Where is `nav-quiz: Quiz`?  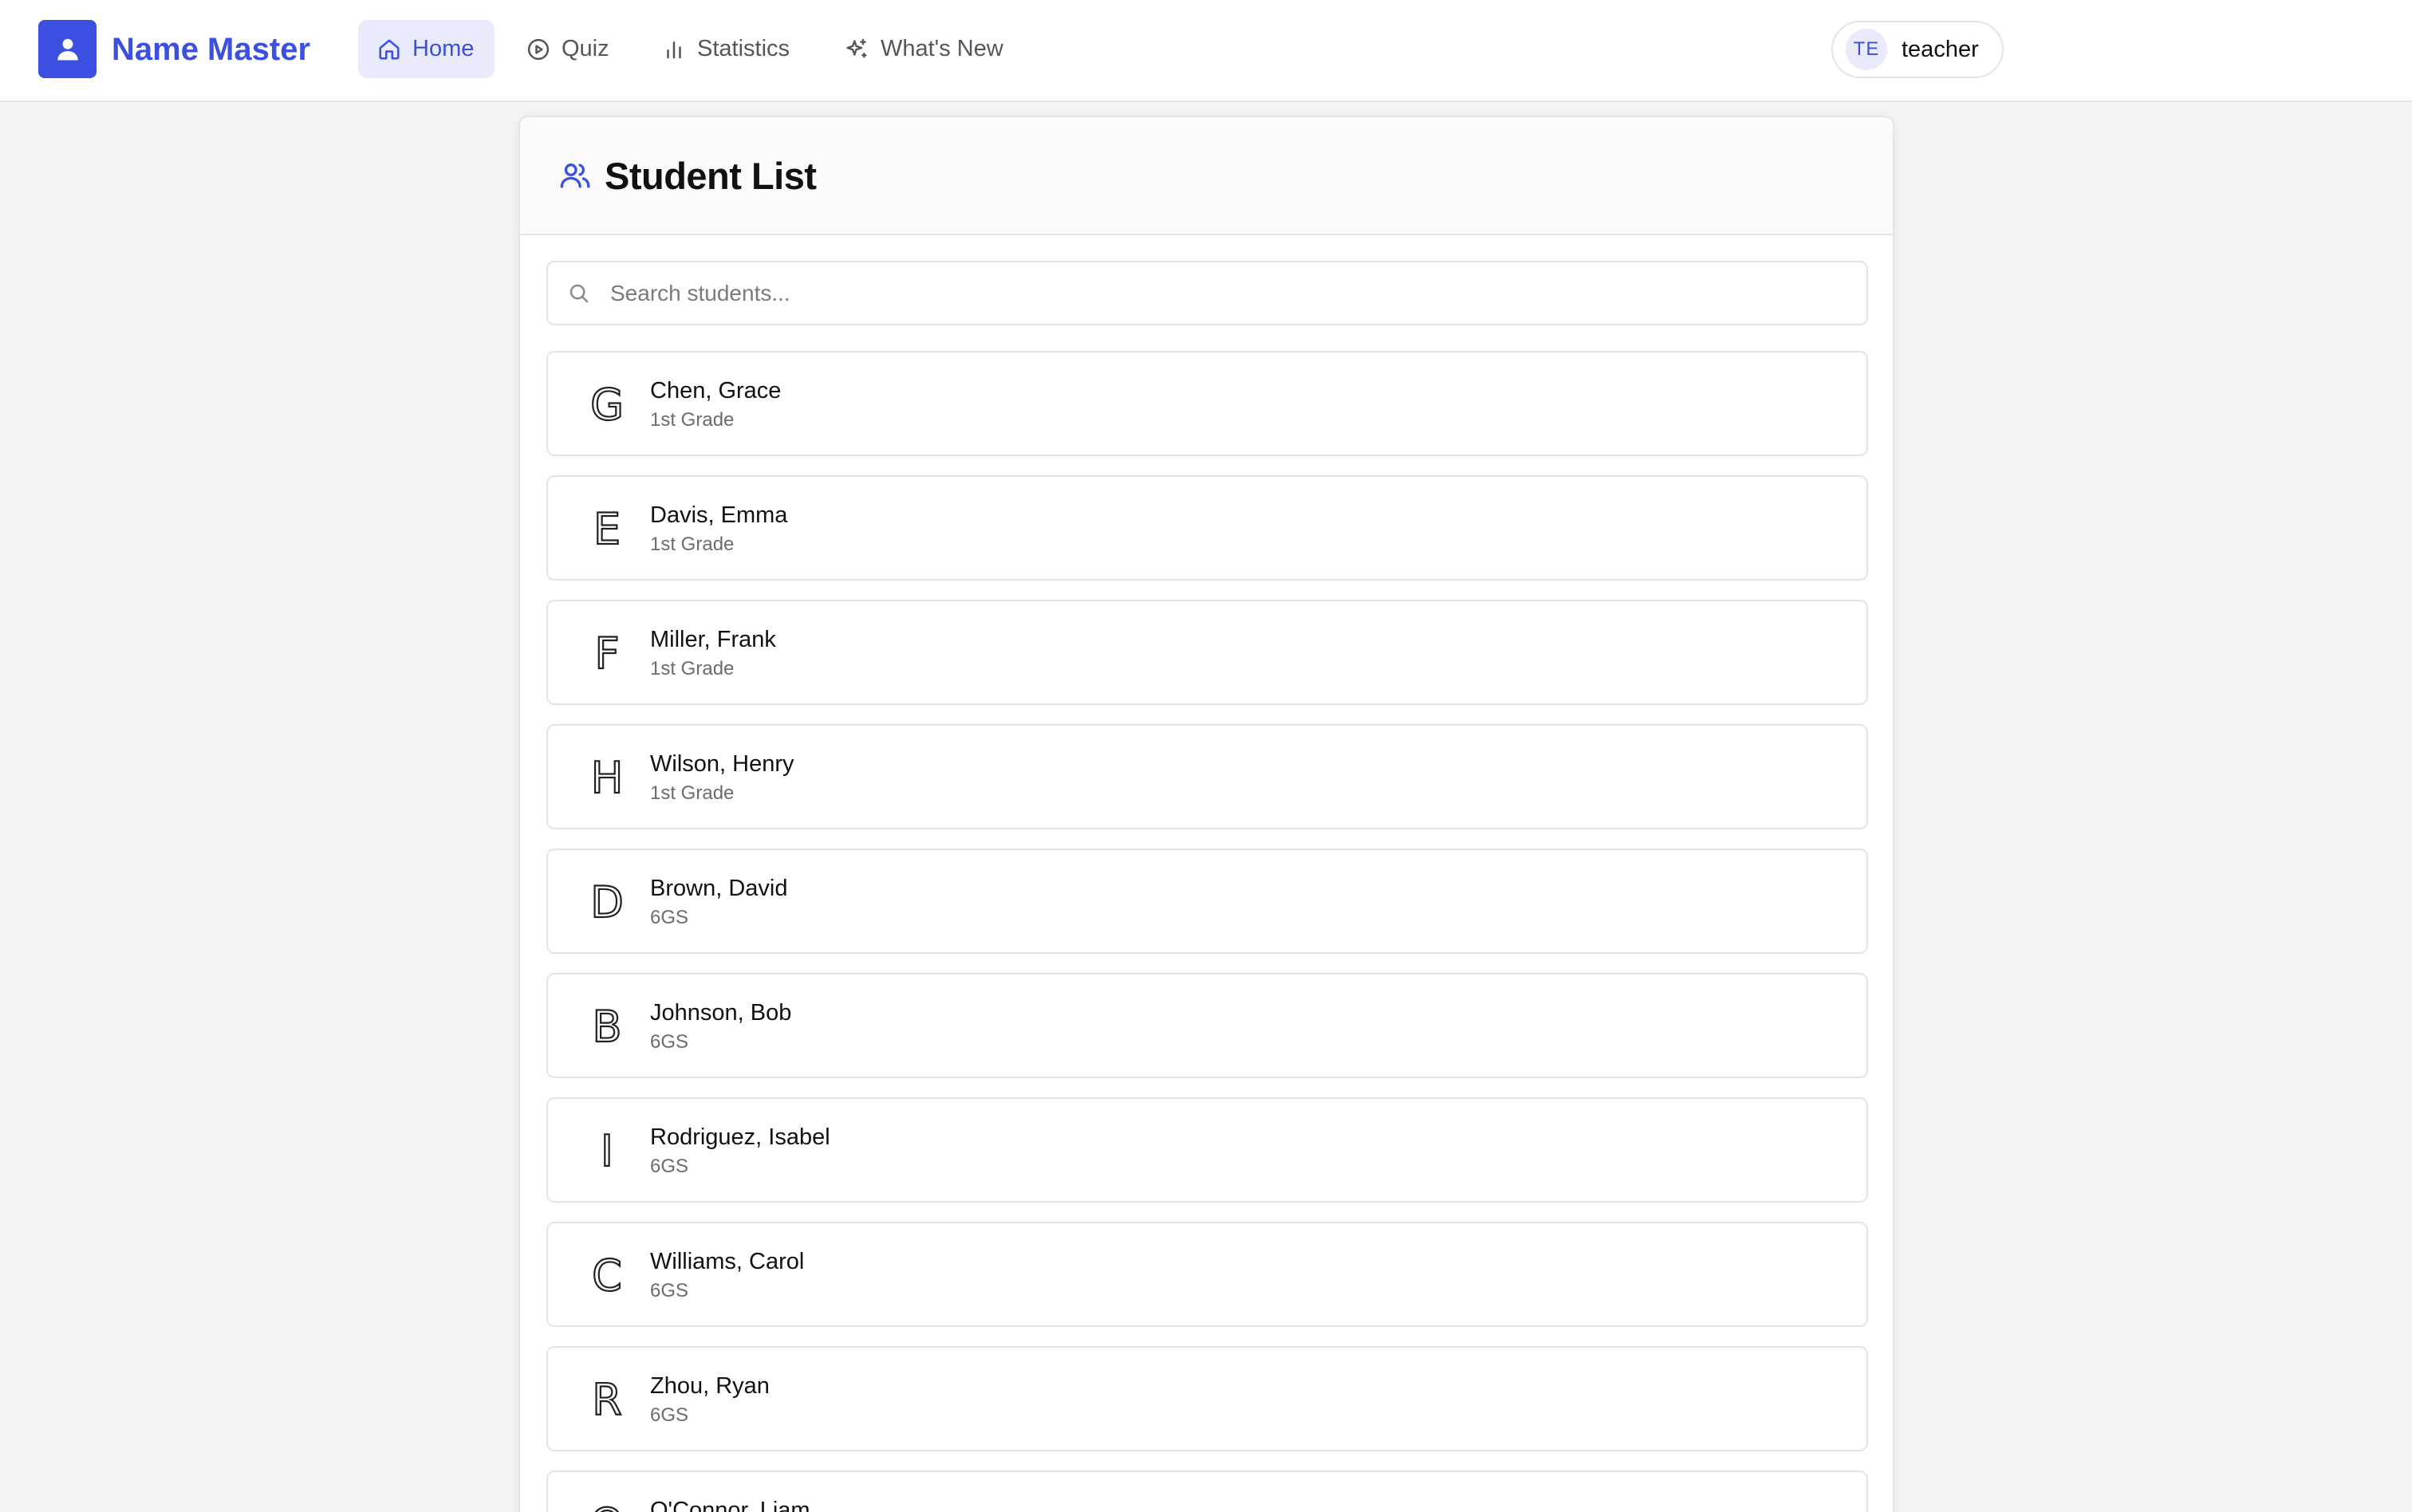
nav-quiz: Quiz is located at coordinates (568, 49).